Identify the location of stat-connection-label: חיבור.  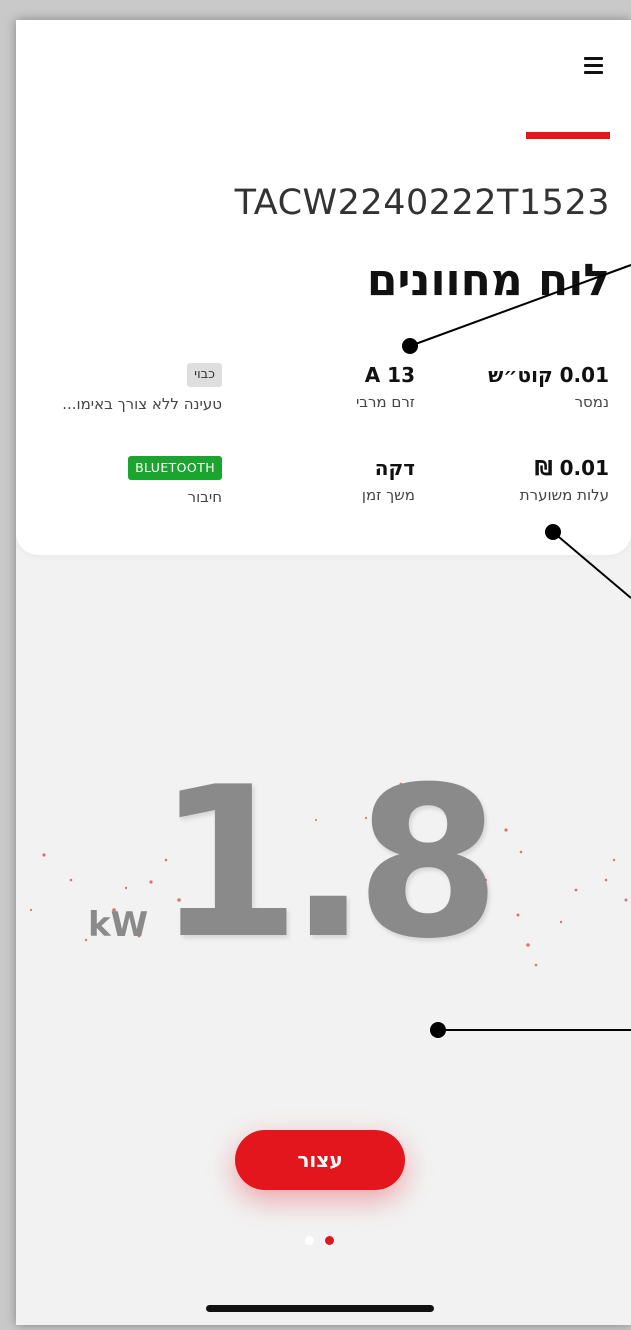
(204, 497).